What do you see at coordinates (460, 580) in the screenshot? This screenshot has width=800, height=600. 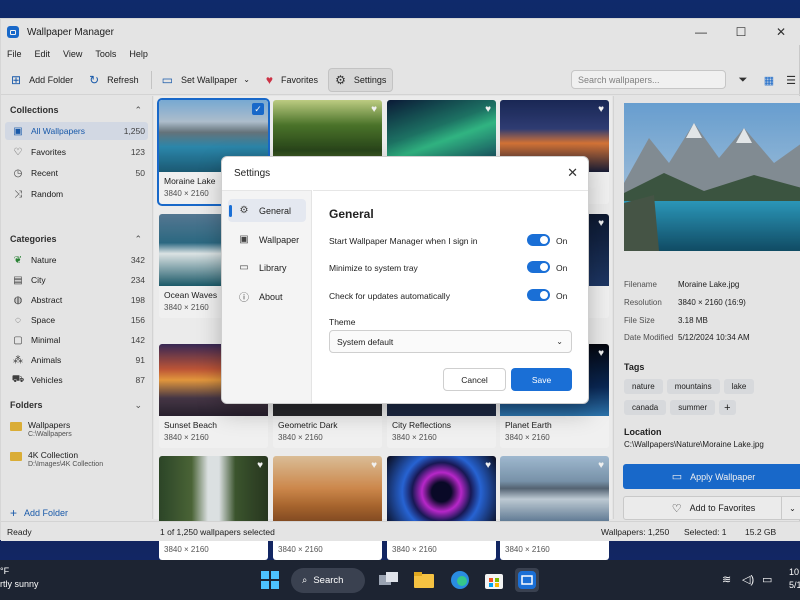 I see `edge-browser-icon` at bounding box center [460, 580].